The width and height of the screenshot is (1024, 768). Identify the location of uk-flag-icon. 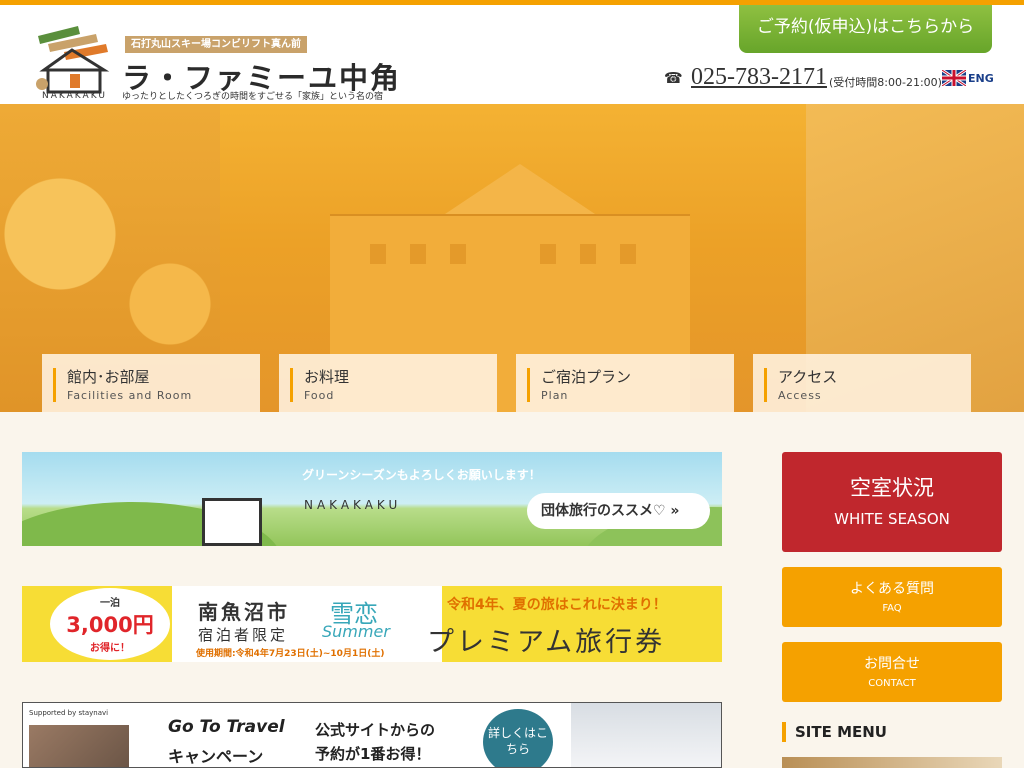
(954, 78).